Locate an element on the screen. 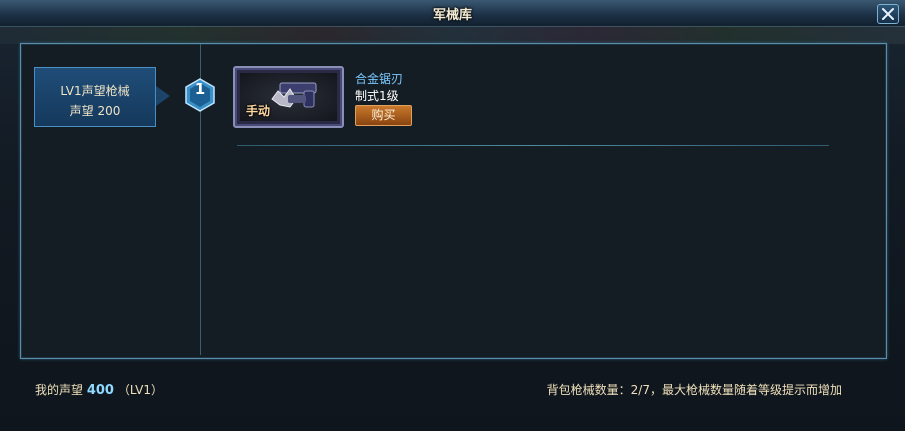  reputation-level: （LV1） is located at coordinates (140, 390).